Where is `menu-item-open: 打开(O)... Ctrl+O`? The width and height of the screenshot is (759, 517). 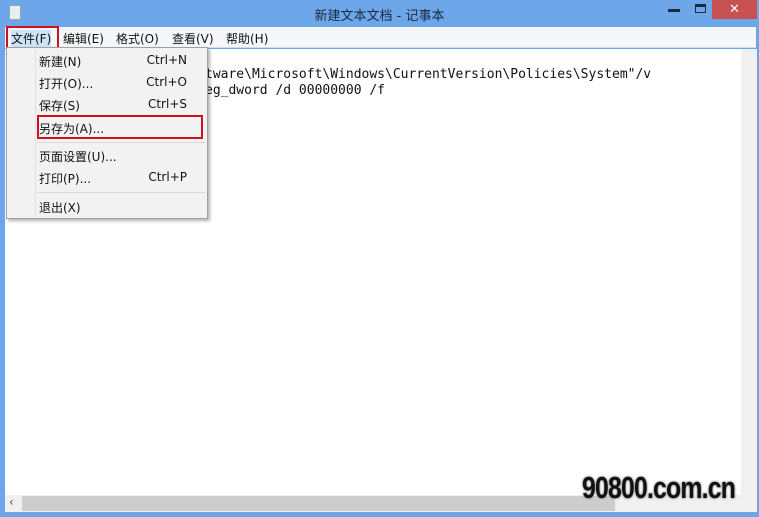 menu-item-open: 打开(O)... Ctrl+O is located at coordinates (119, 83).